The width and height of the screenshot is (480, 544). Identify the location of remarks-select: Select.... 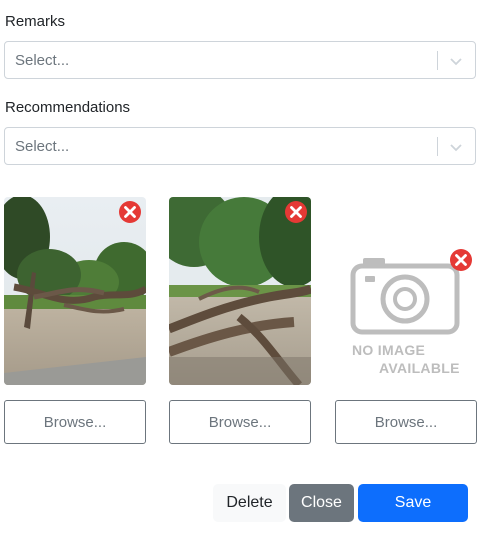
(240, 60).